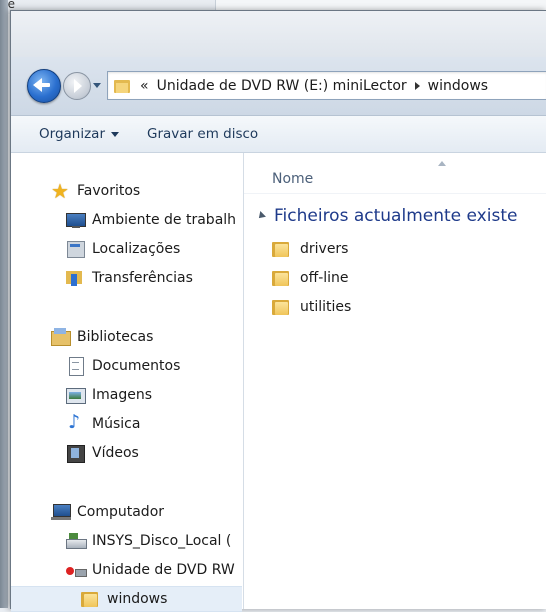 This screenshot has width=546, height=612. What do you see at coordinates (76, 220) in the screenshot?
I see `desktop-icon` at bounding box center [76, 220].